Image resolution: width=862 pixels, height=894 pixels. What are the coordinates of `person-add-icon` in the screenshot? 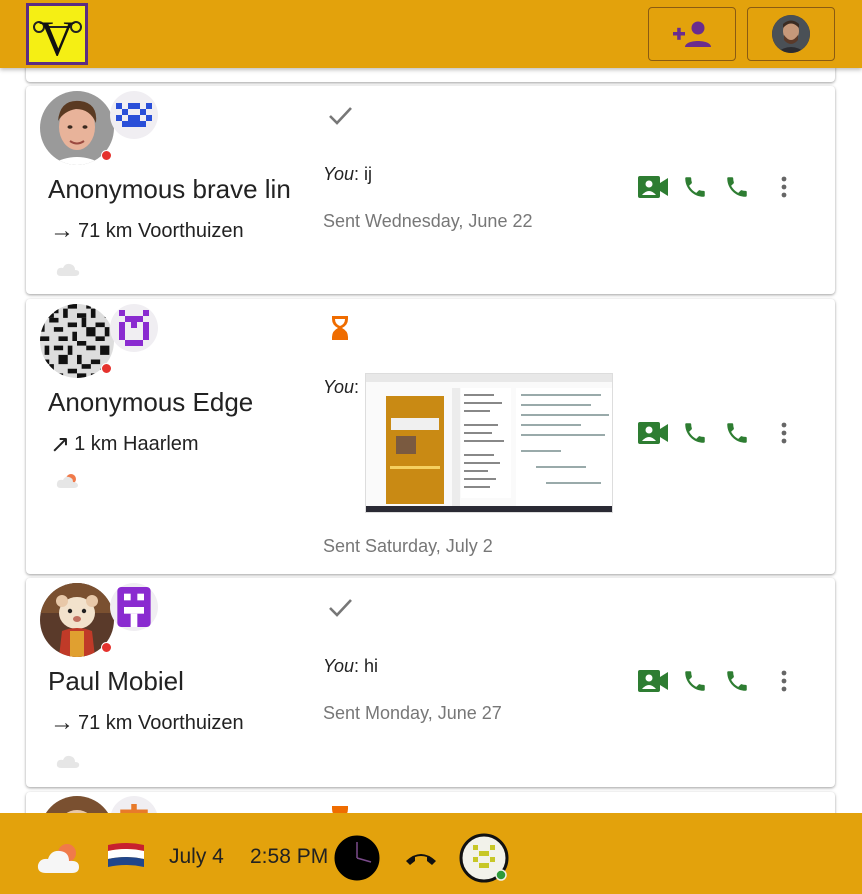 It's located at (692, 34).